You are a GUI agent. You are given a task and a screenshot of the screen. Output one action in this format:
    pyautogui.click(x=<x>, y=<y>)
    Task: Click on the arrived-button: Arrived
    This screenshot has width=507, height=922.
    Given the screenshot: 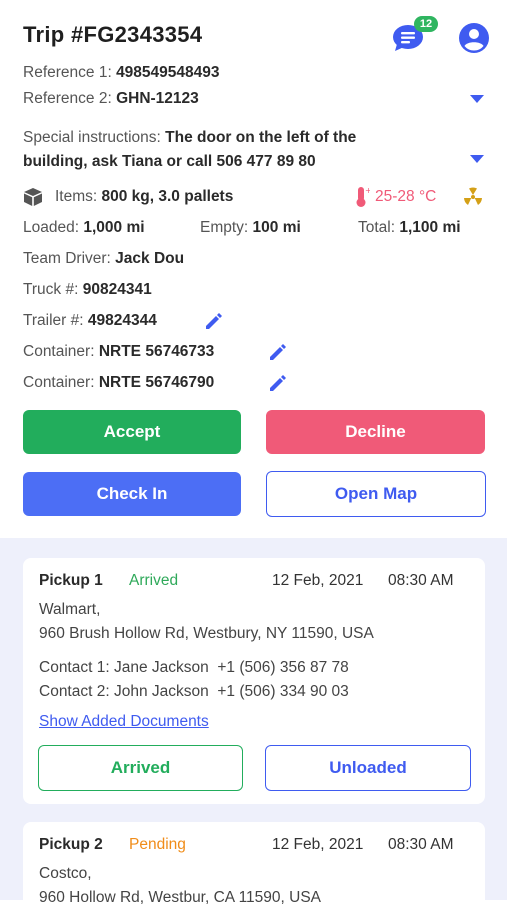 What is the action you would take?
    pyautogui.click(x=140, y=768)
    